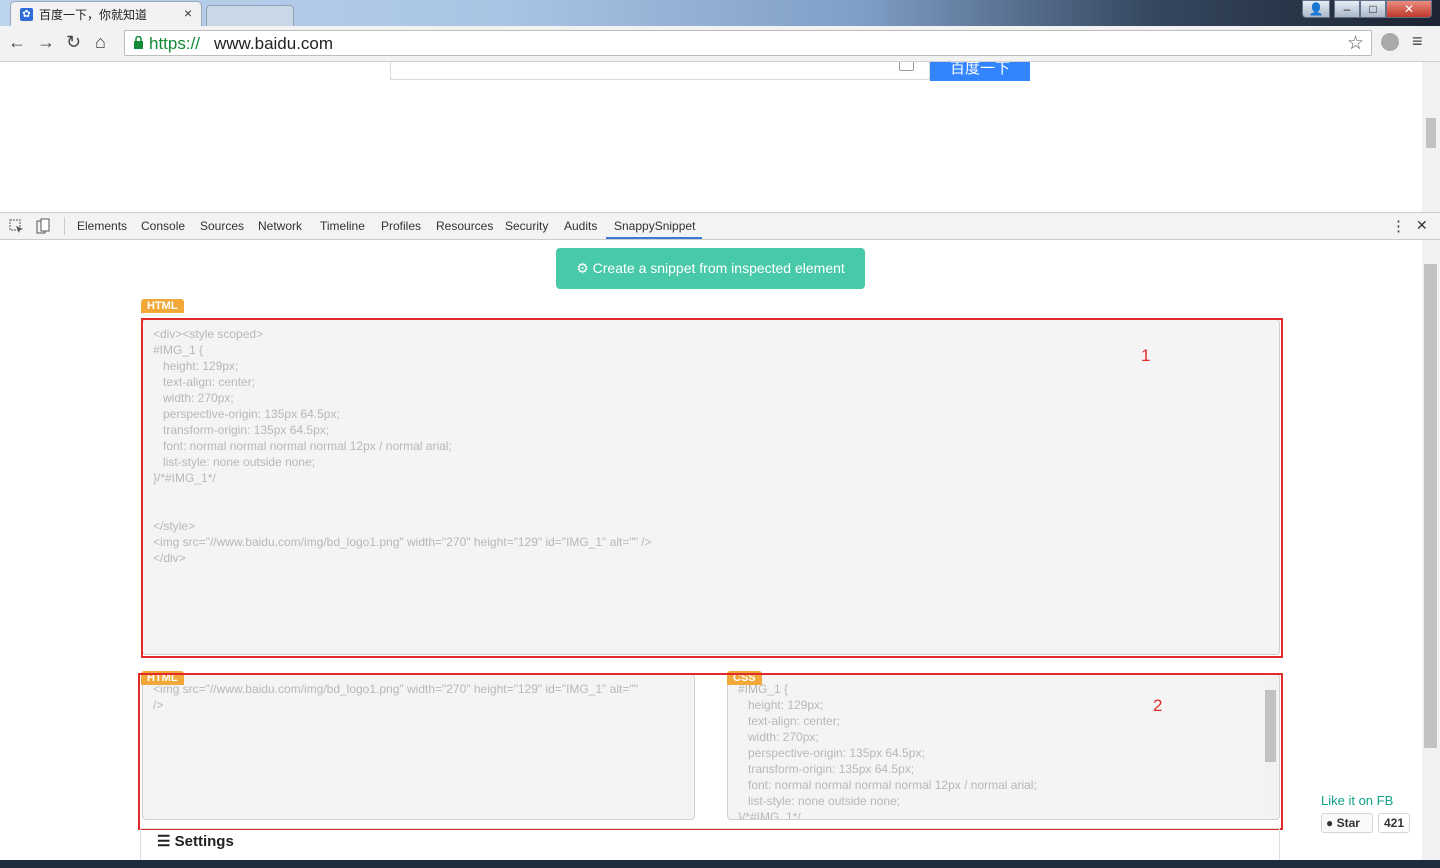  I want to click on tab-network: Network, so click(280, 226).